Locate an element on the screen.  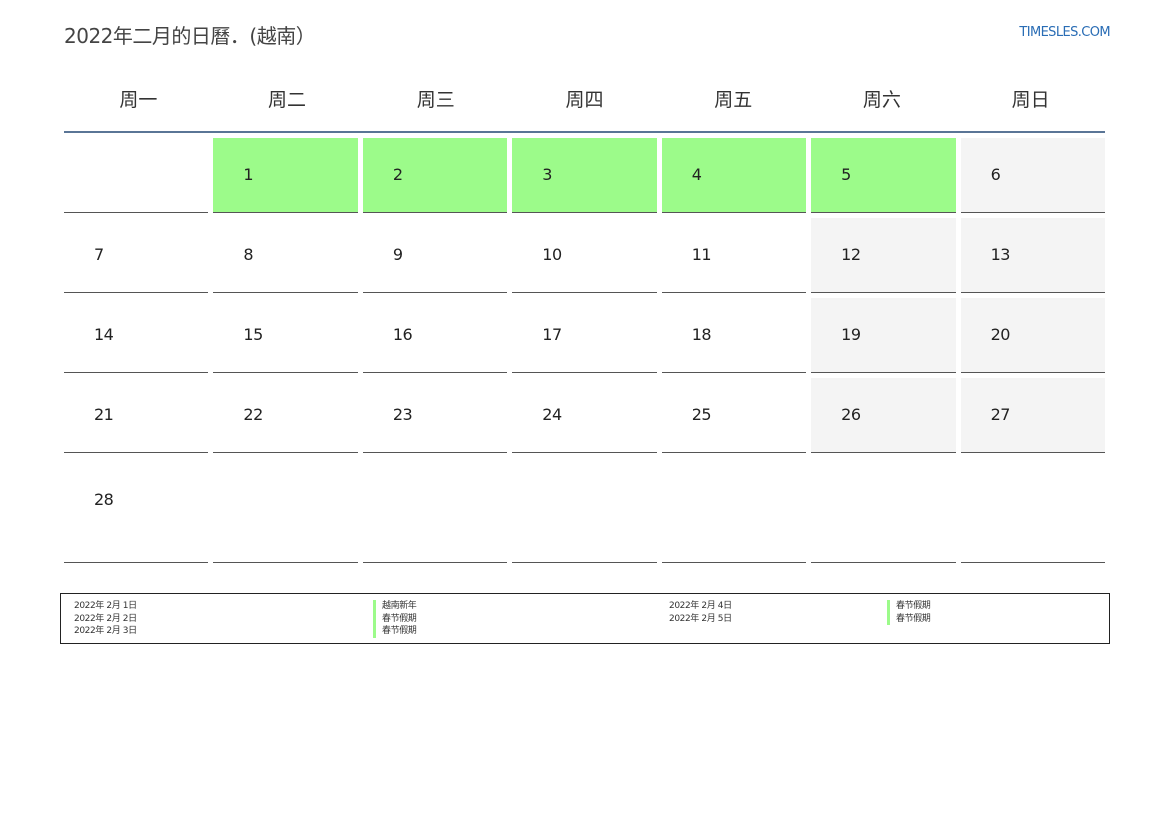
day-cell: 24 is located at coordinates (584, 415).